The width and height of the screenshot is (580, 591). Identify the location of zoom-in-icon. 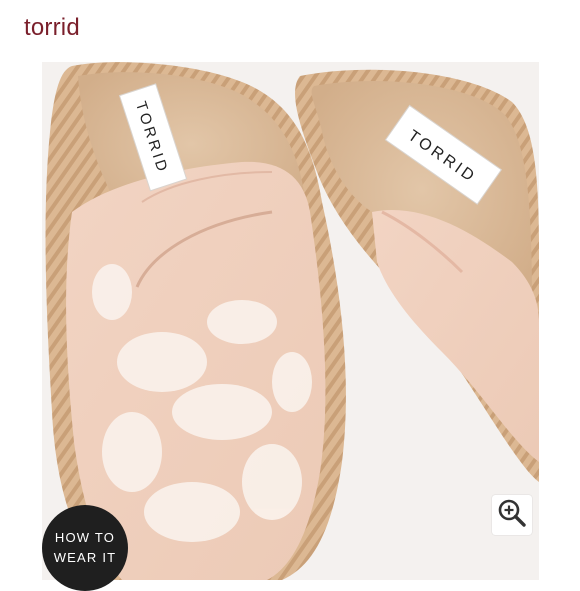
(512, 515).